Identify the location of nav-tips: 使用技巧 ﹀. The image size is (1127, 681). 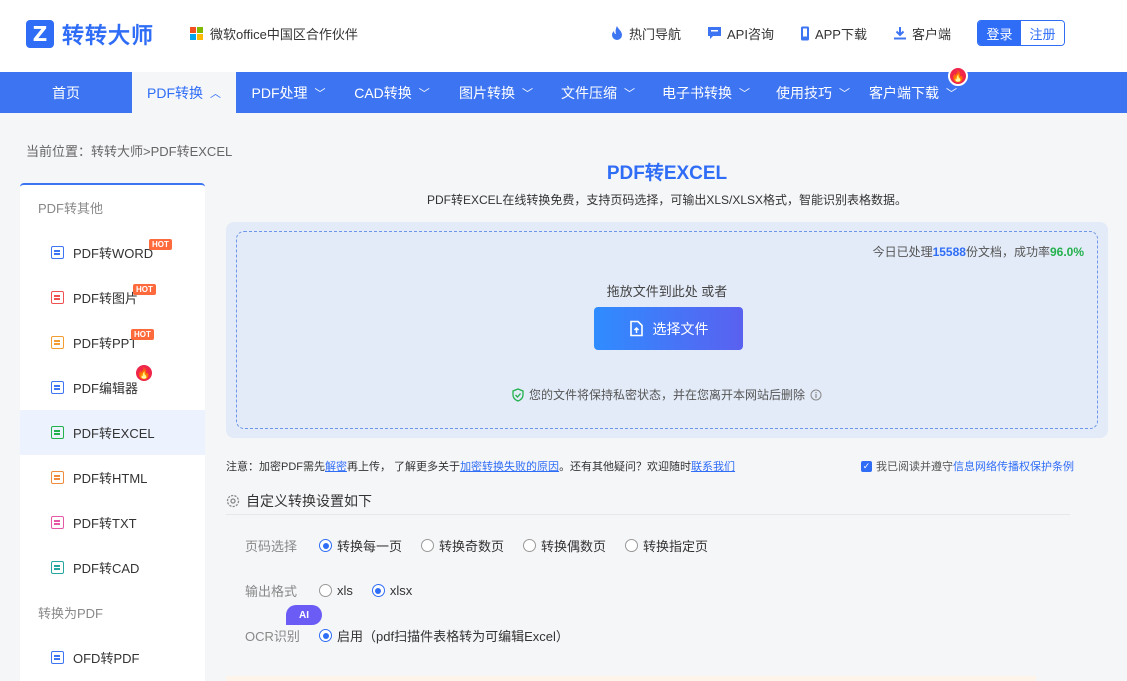
(813, 92).